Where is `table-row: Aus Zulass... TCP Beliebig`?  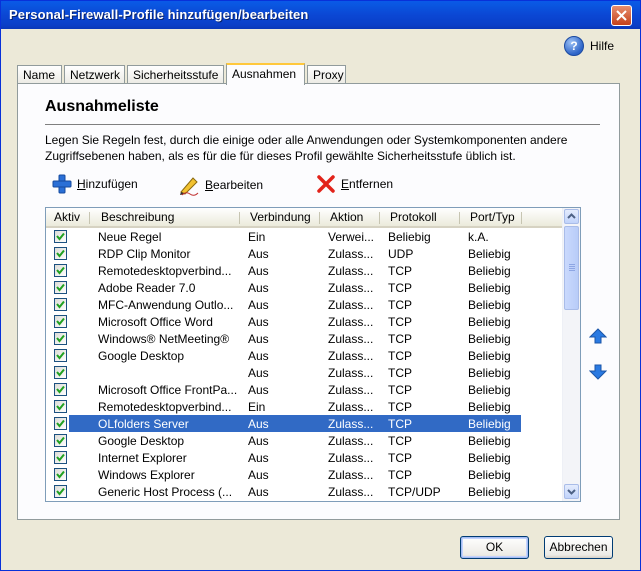 table-row: Aus Zulass... TCP Beliebig is located at coordinates (304, 372).